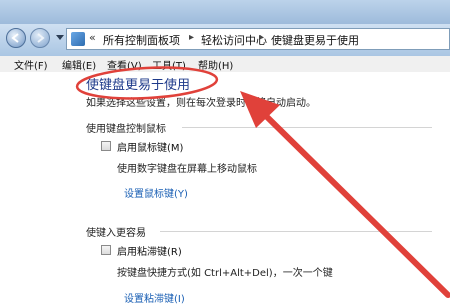  Describe the element at coordinates (78, 39) in the screenshot. I see `control-panel-icon` at that location.